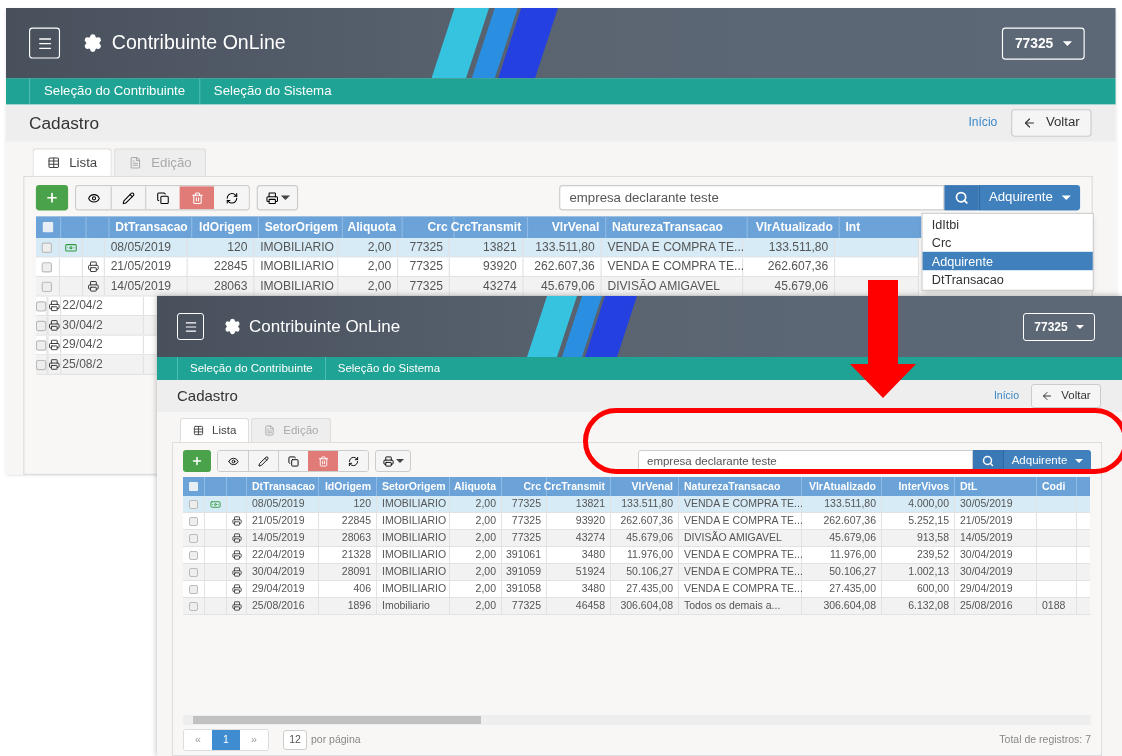 The image size is (1122, 756). What do you see at coordinates (356, 555) in the screenshot?
I see `table-cell: 21328` at bounding box center [356, 555].